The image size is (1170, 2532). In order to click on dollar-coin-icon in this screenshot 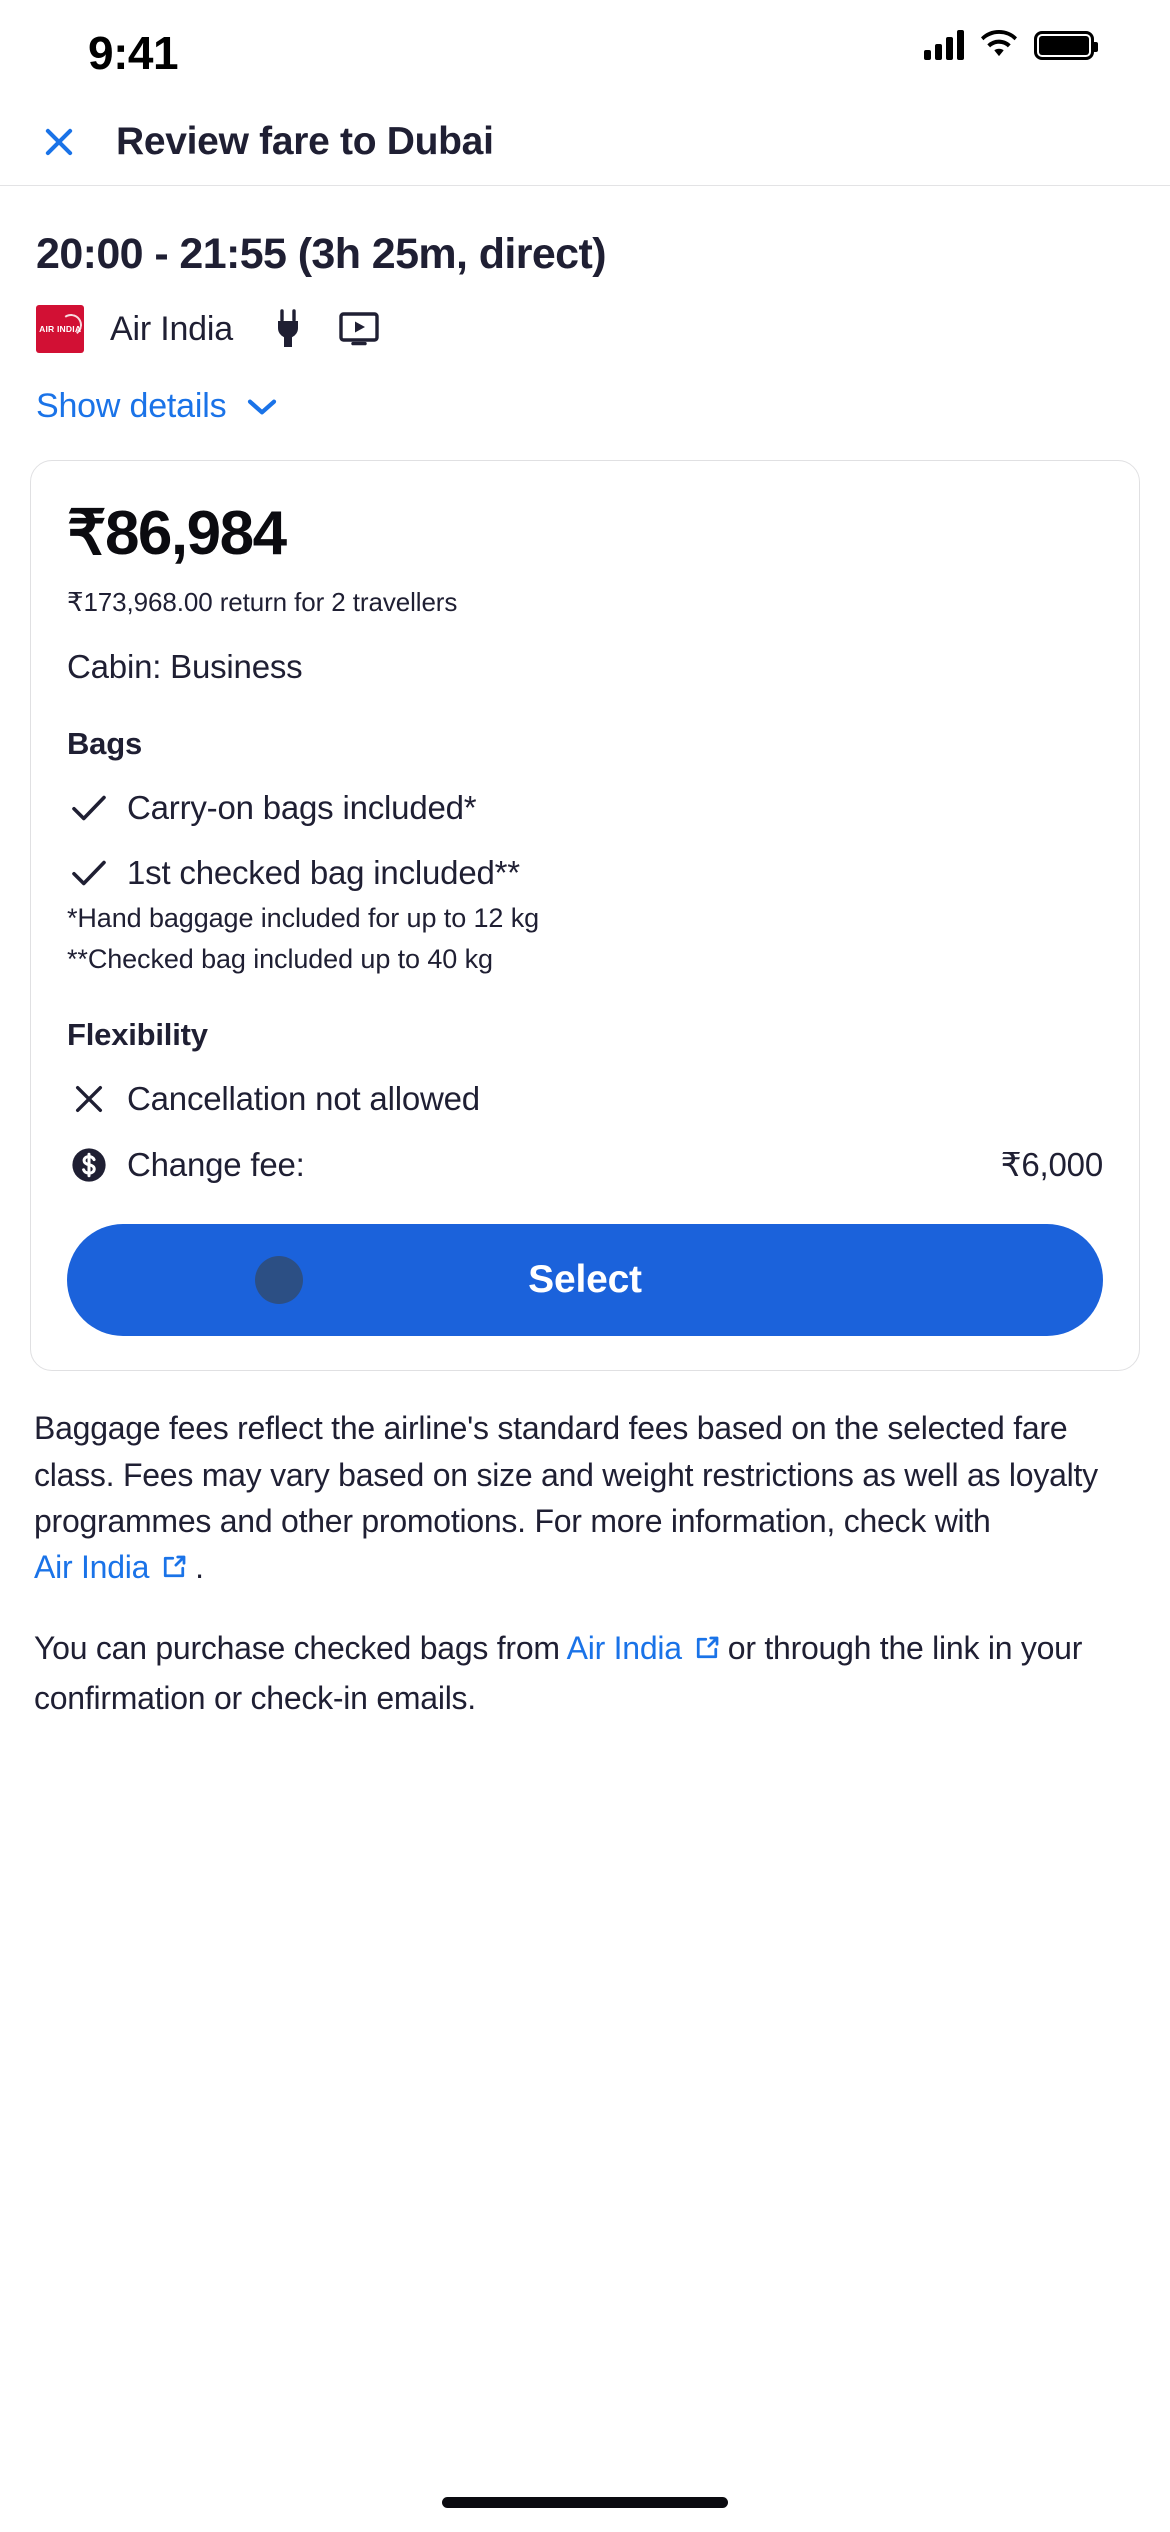, I will do `click(89, 1165)`.